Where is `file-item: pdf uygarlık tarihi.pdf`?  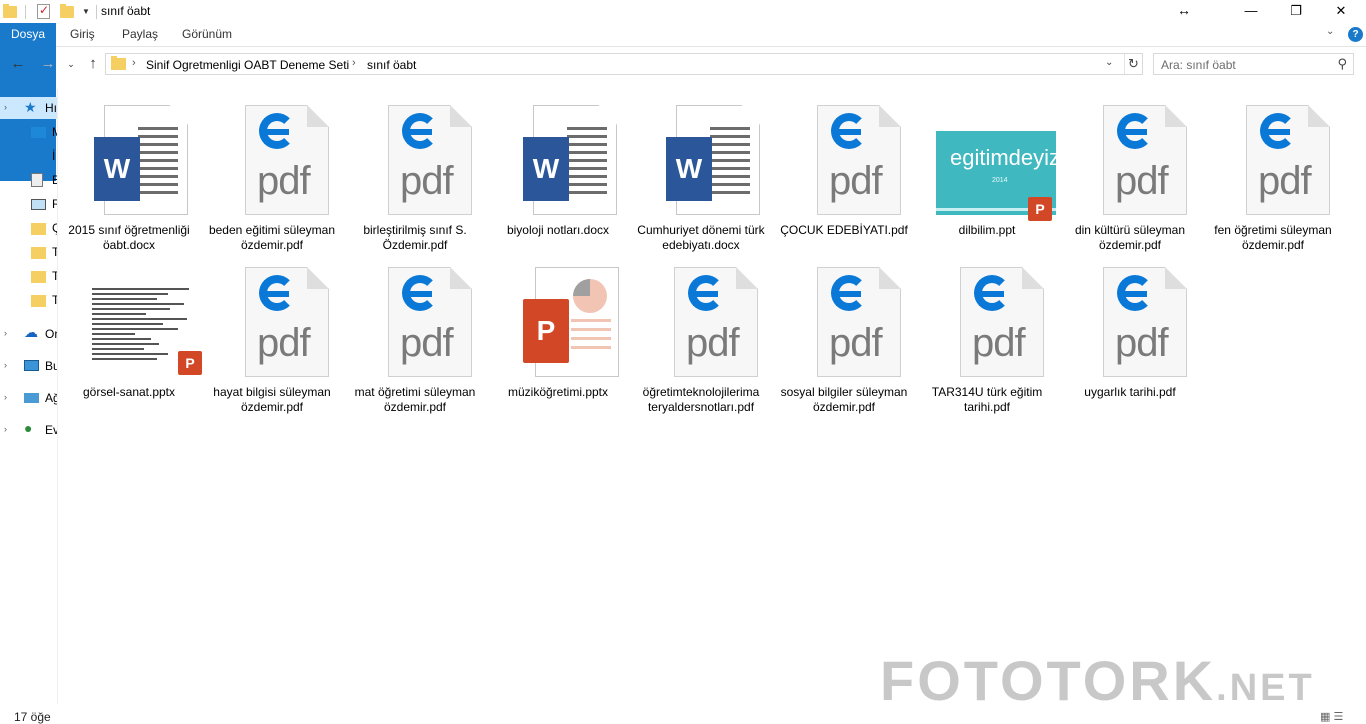
file-item: pdf uygarlık tarihi.pdf is located at coordinates (1130, 338).